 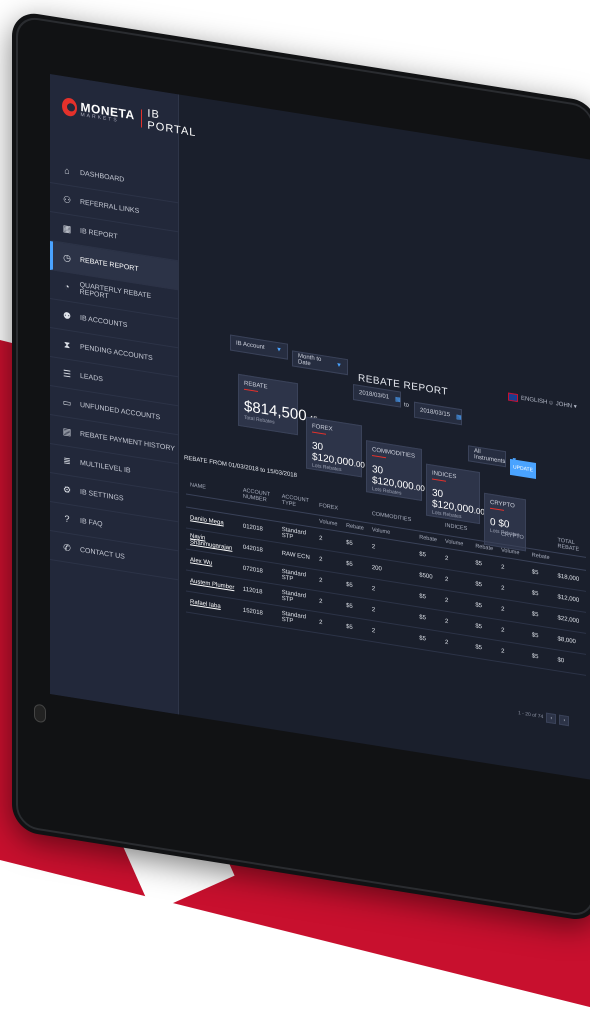 I want to click on indices-card-title: INDICES, so click(x=453, y=479).